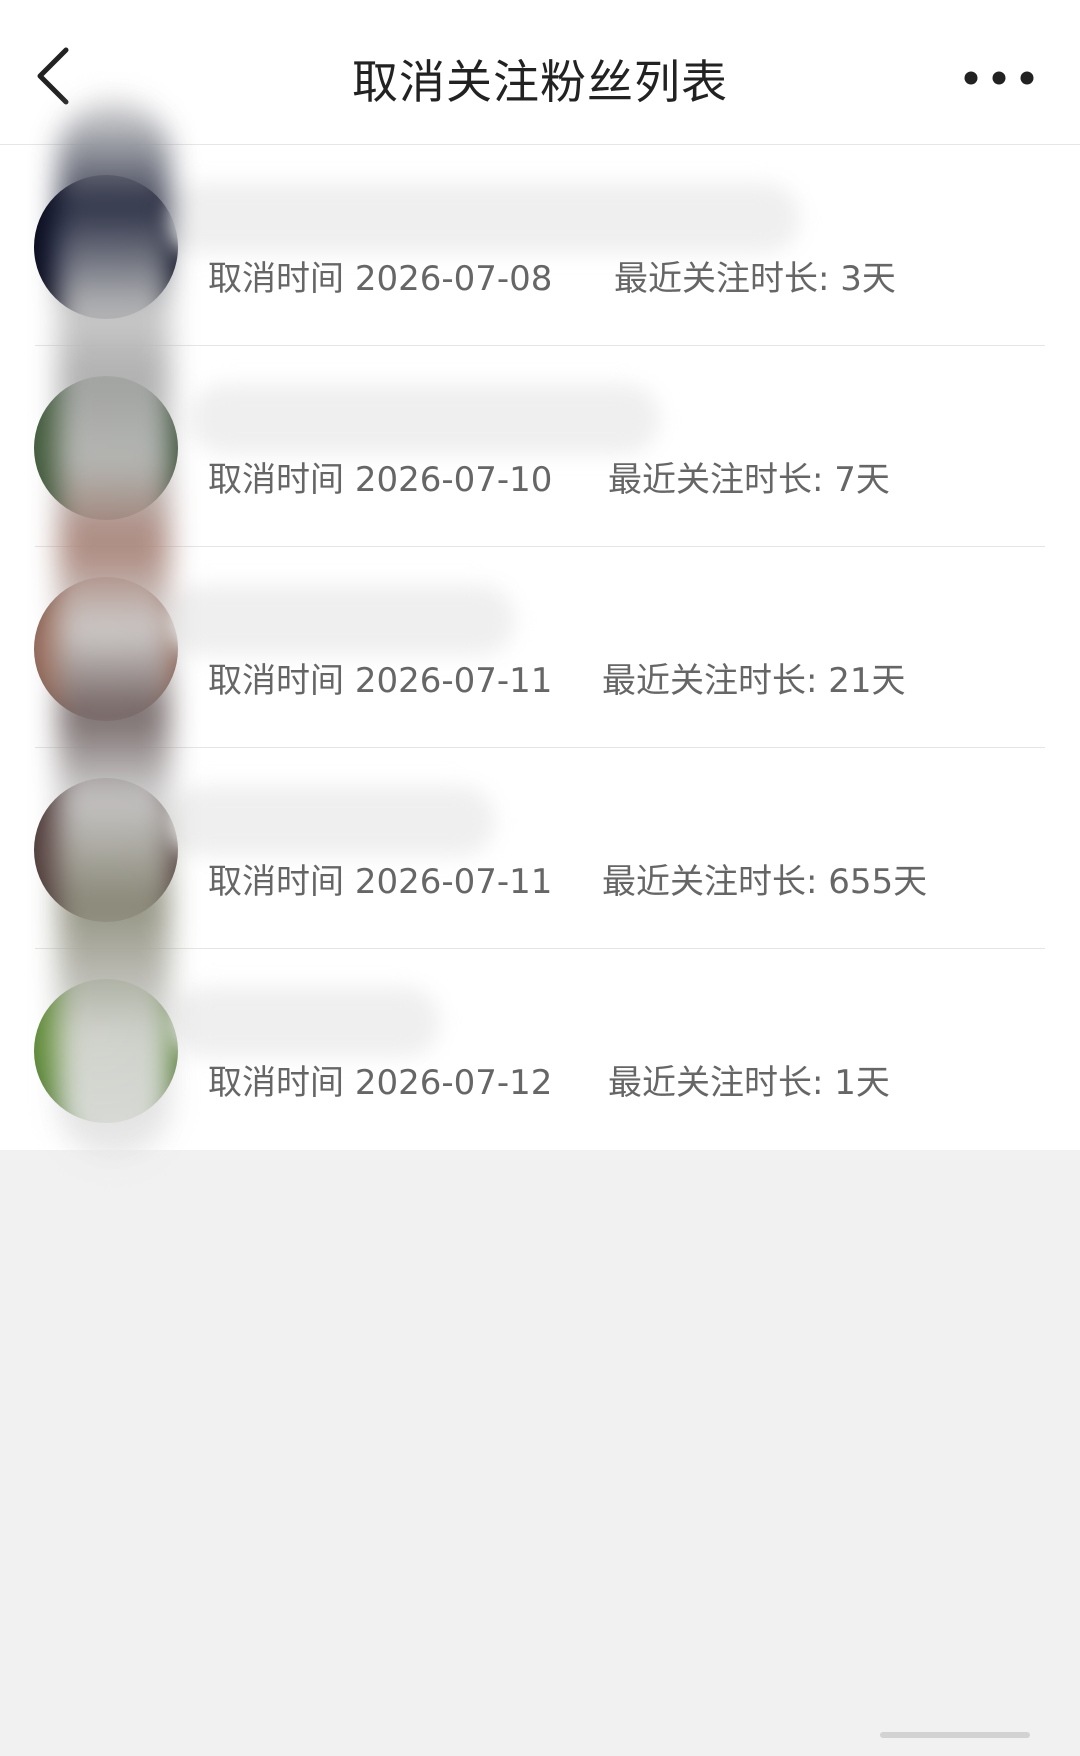 The image size is (1080, 1756). Describe the element at coordinates (862, 480) in the screenshot. I see `follow-duration-value: 7天` at that location.